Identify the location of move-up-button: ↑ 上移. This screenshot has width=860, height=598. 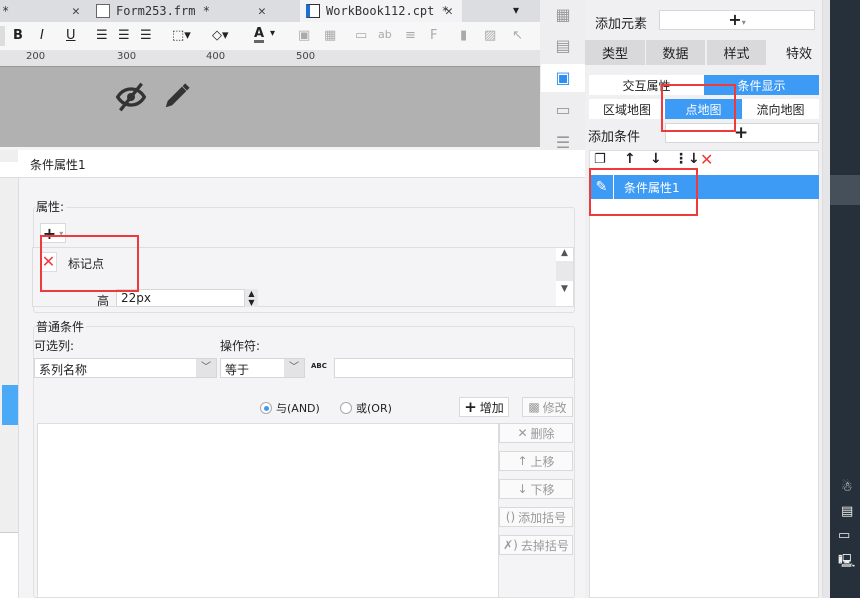
(536, 461).